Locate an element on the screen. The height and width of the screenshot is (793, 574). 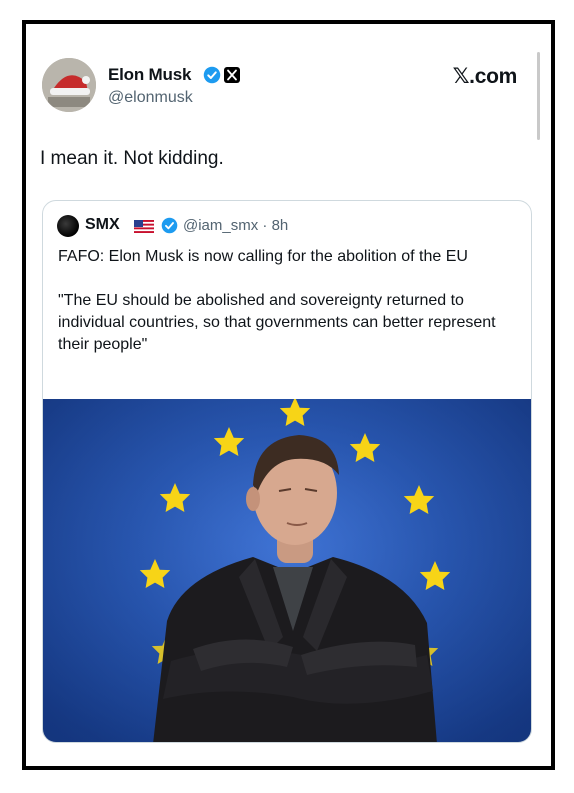
scrollbar is located at coordinates (538, 96).